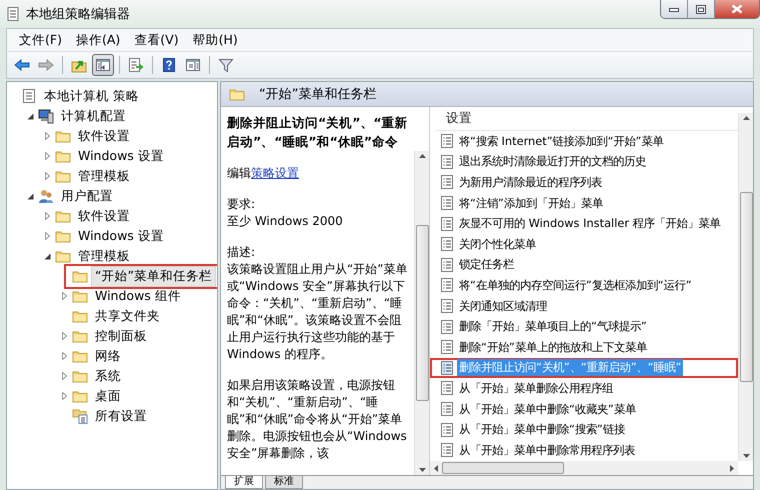 The image size is (760, 490). What do you see at coordinates (284, 482) in the screenshot?
I see `view-tab: 标准` at bounding box center [284, 482].